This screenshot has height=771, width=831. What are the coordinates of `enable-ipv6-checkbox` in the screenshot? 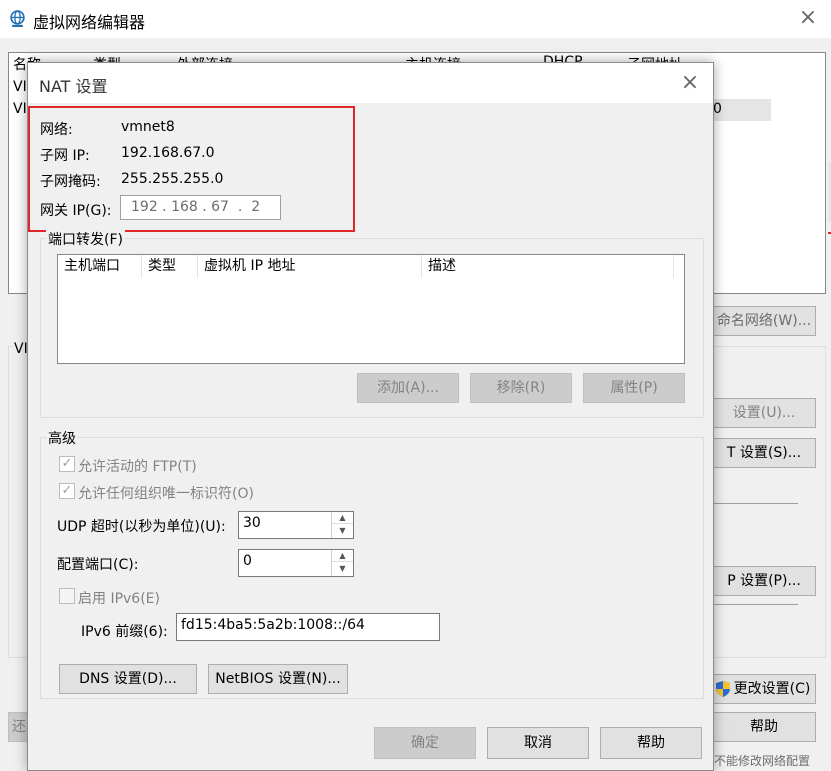 It's located at (67, 596).